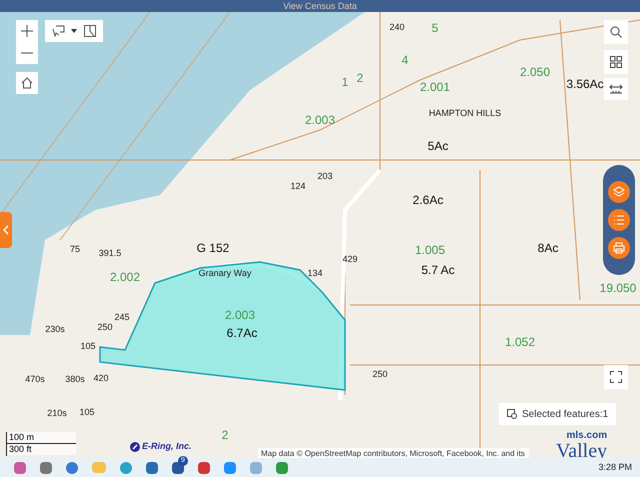 The image size is (640, 477). I want to click on lot-number: 4, so click(405, 60).